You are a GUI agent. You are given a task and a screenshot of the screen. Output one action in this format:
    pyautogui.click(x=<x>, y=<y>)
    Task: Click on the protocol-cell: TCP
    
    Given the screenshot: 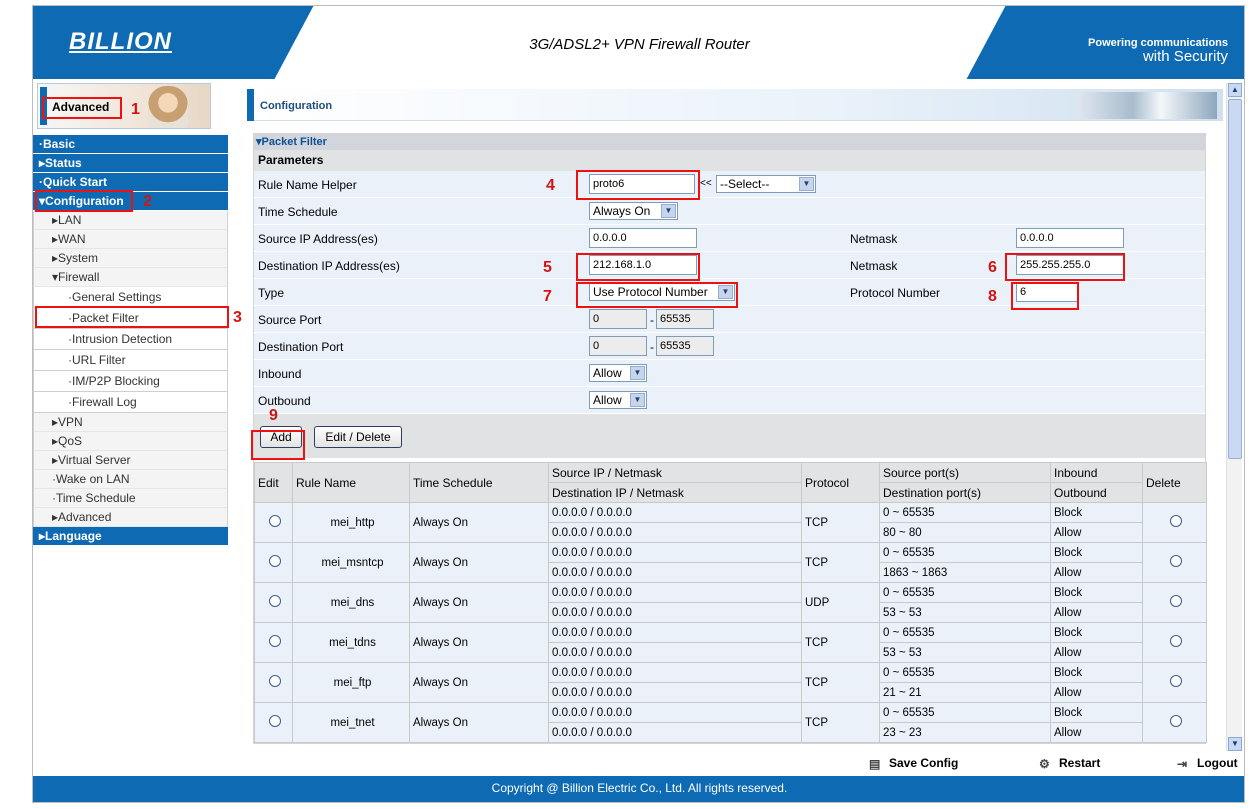 What is the action you would take?
    pyautogui.click(x=840, y=682)
    